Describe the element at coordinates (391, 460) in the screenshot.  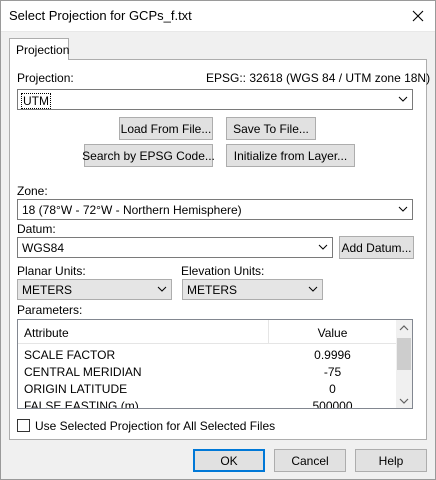
I see `help-button: Help` at that location.